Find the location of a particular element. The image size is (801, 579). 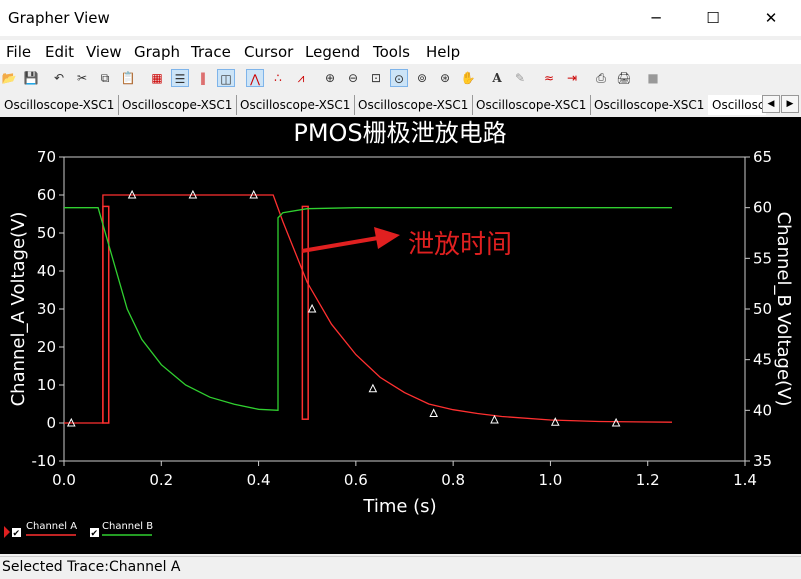

y-tick-label: 30 is located at coordinates (46, 309).